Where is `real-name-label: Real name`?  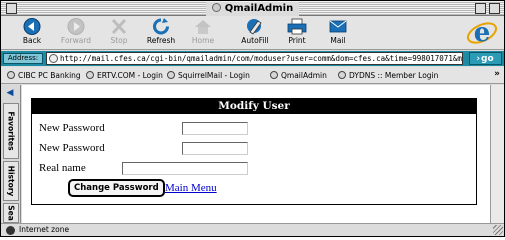
real-name-label: Real name is located at coordinates (62, 168).